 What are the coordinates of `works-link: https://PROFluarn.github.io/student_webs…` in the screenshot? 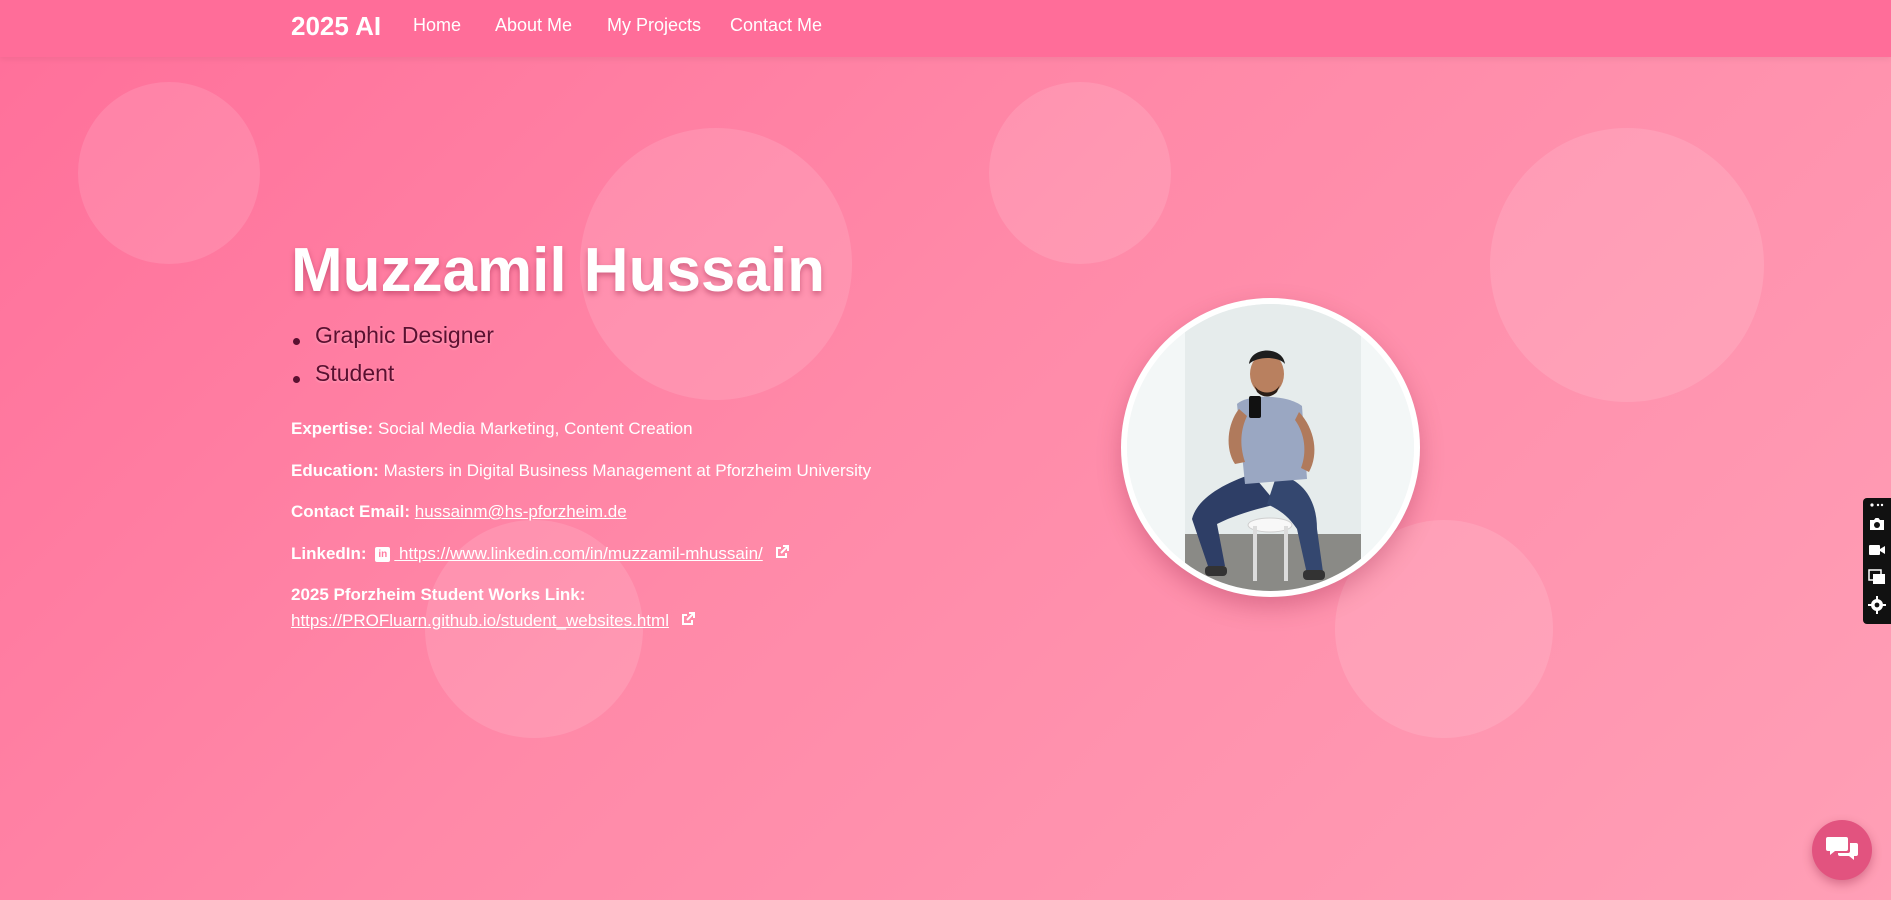 It's located at (480, 620).